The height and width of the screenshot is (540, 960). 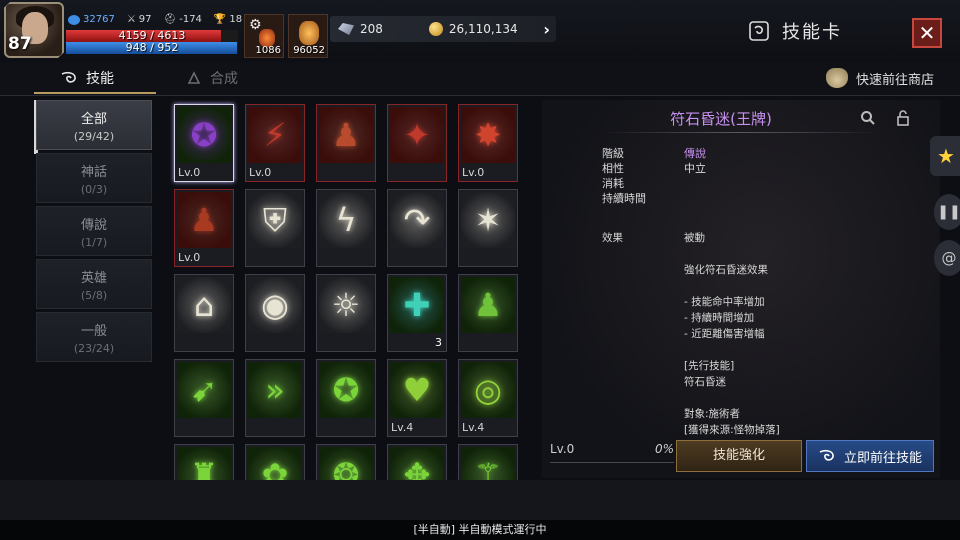 I want to click on affinity-label: 相性, so click(x=613, y=168).